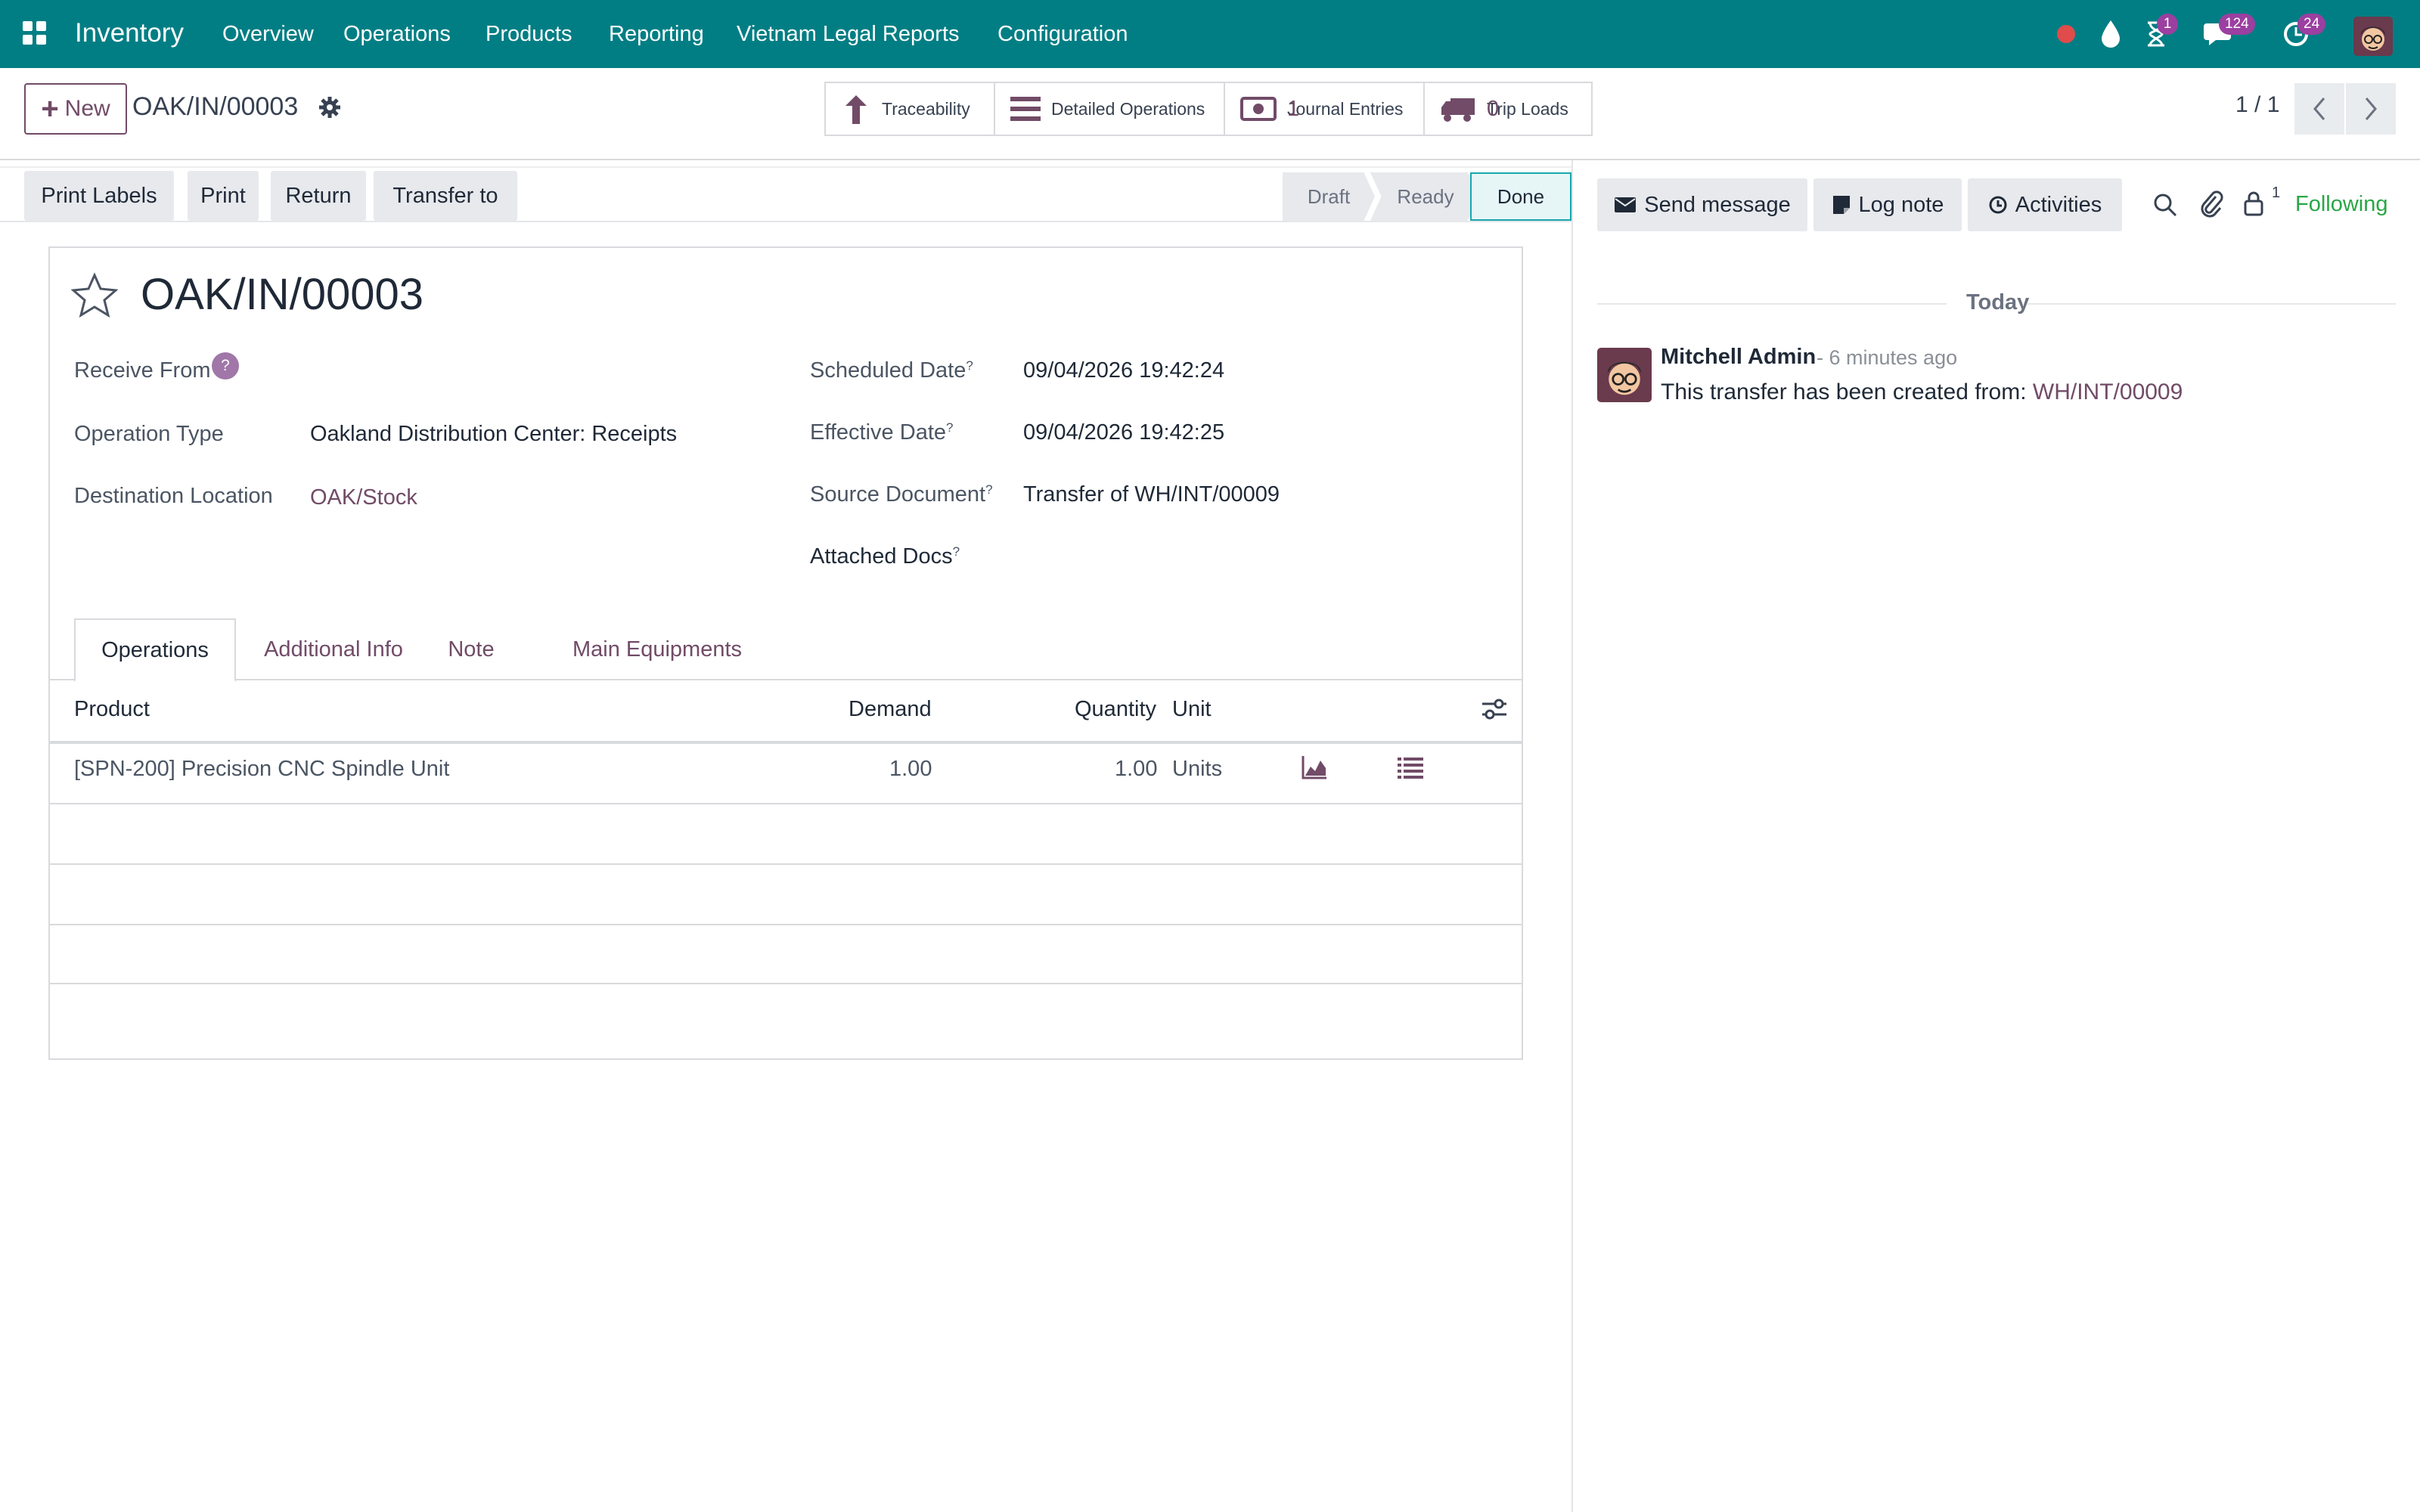 Image resolution: width=2420 pixels, height=1512 pixels. I want to click on help-icon: ?, so click(225, 366).